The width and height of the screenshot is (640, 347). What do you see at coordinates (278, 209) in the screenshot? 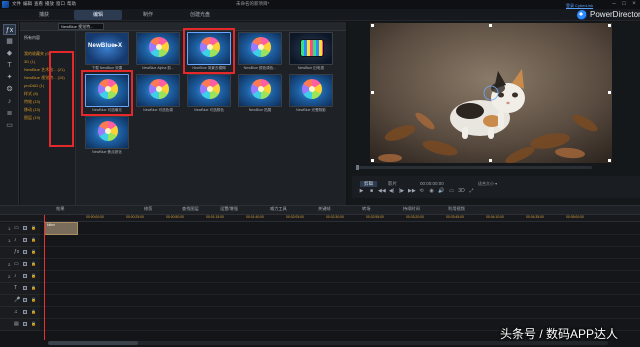
I see `timeline-tool-button: 威力工具` at bounding box center [278, 209].